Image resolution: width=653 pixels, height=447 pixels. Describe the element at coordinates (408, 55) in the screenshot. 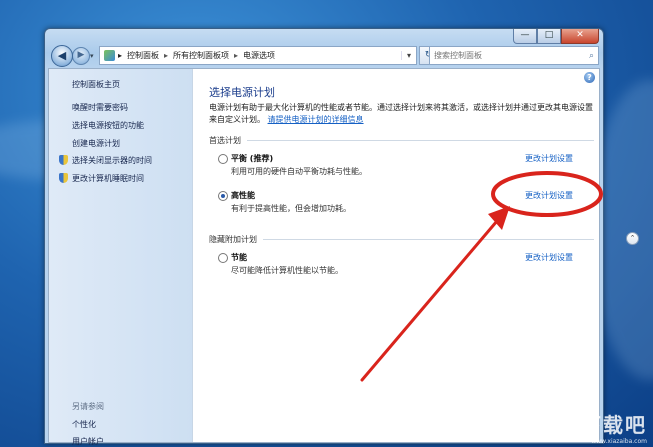

I see `address-dropdown-icon: ▾` at that location.